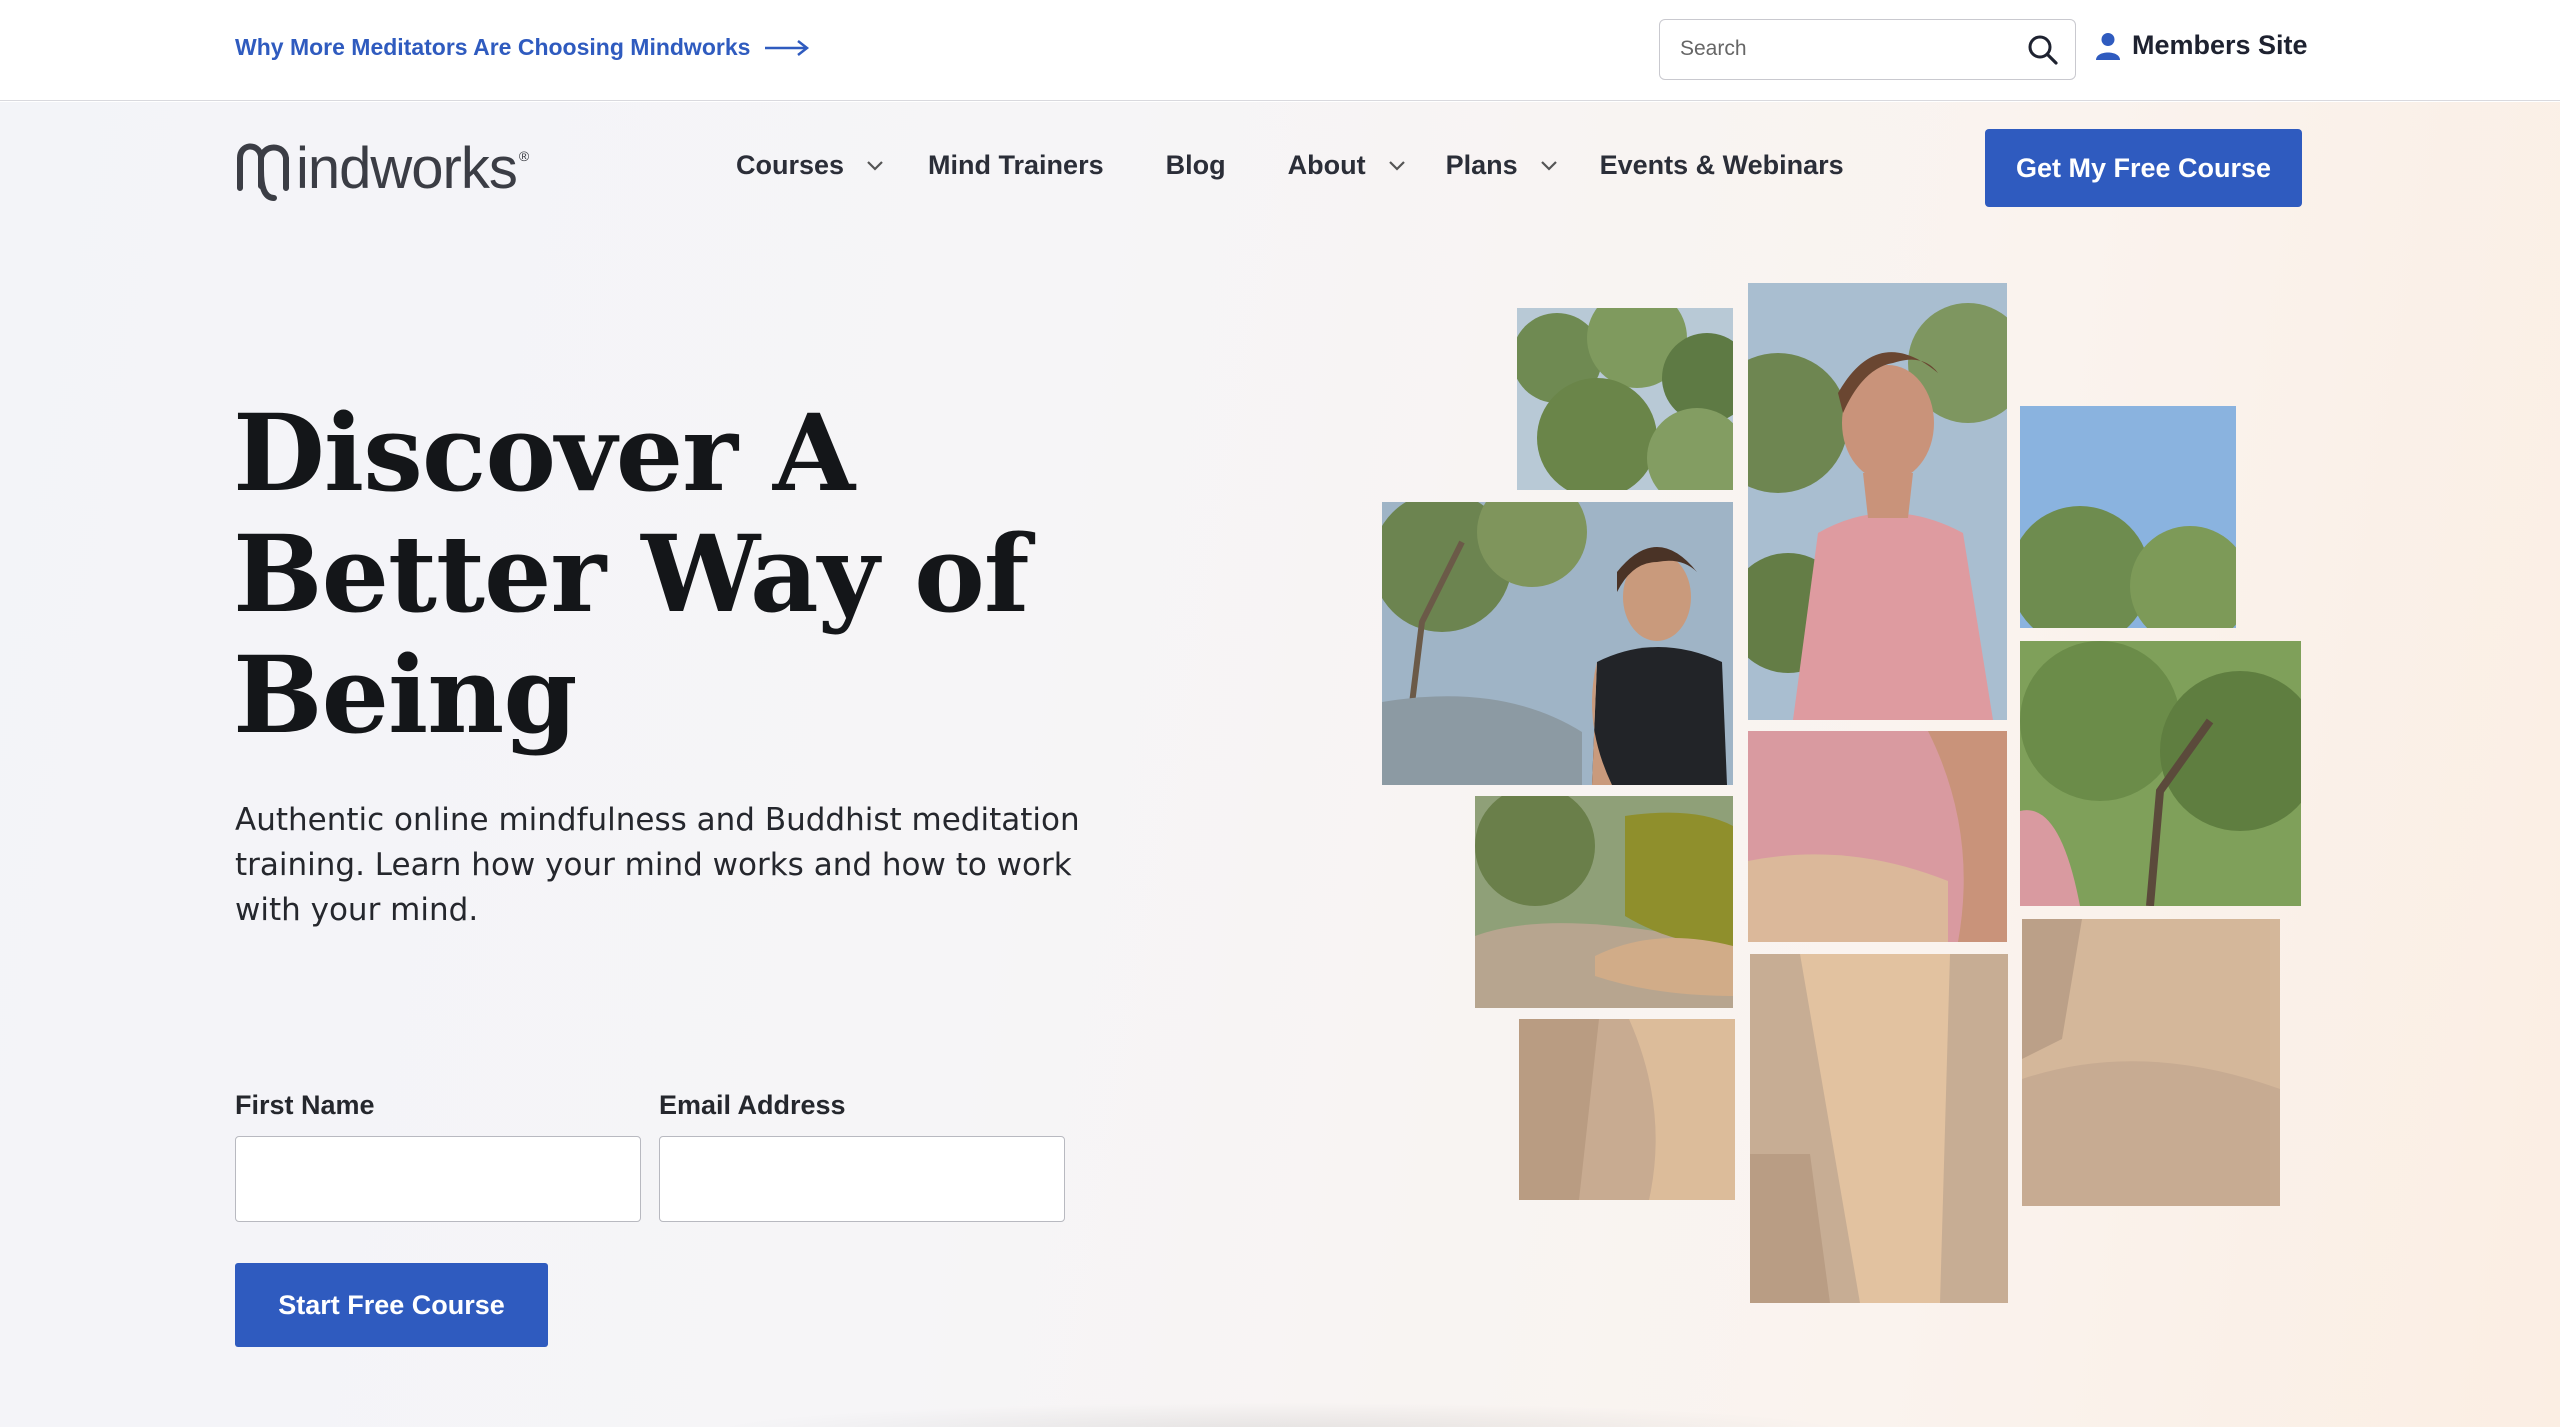 This screenshot has width=2560, height=1427. What do you see at coordinates (2128, 517) in the screenshot?
I see `mosaic-tile-trees-right` at bounding box center [2128, 517].